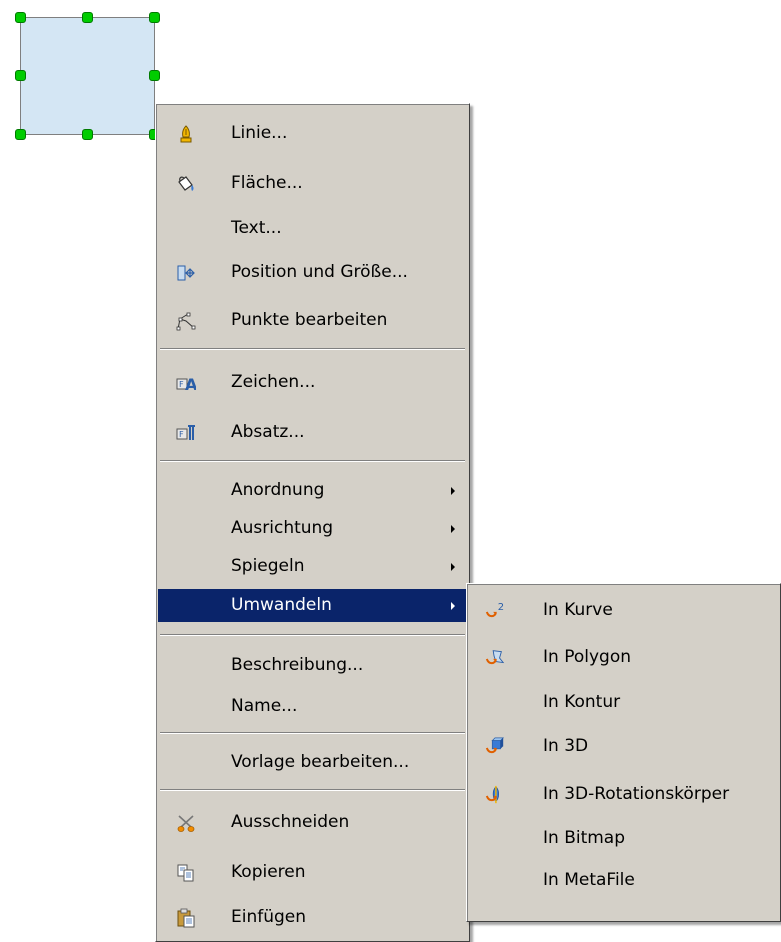 The width and height of the screenshot is (781, 942). Describe the element at coordinates (186, 918) in the screenshot. I see `paste-icon` at that location.